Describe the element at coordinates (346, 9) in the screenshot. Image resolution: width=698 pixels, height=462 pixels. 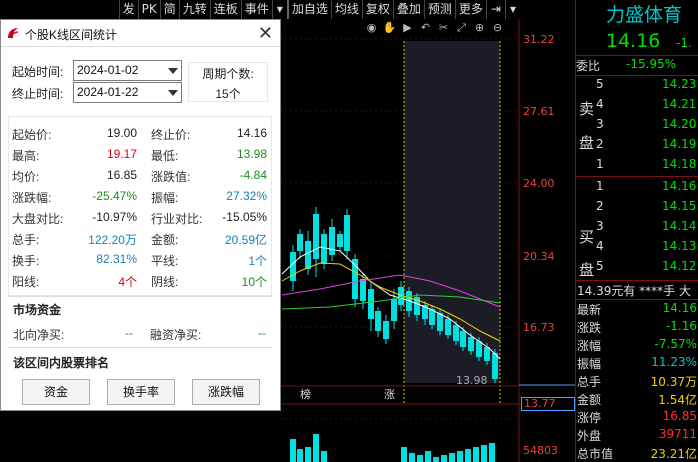
I see `menu-item: 均线` at that location.